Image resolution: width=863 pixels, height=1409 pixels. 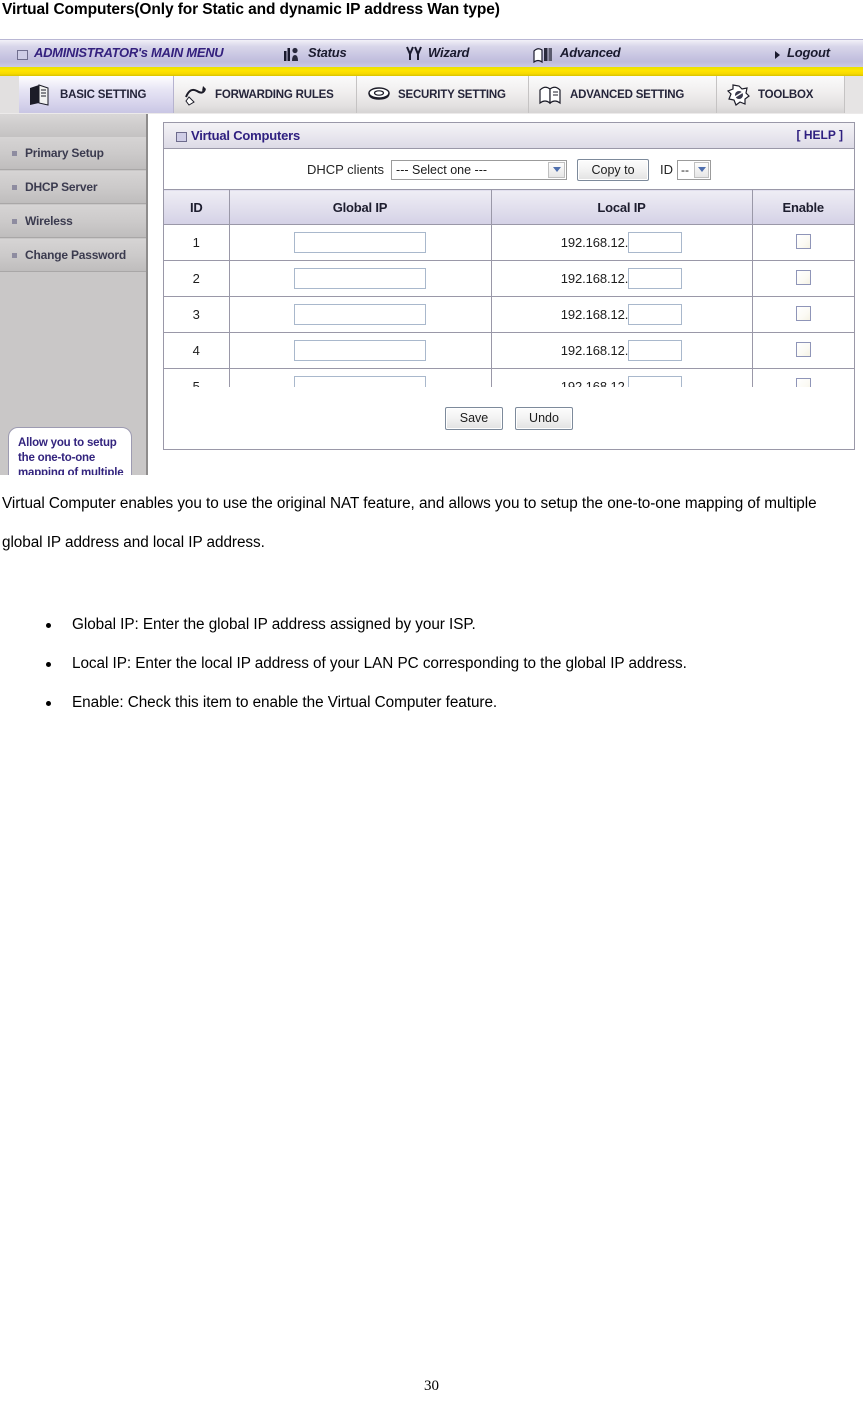 I want to click on tab-forwarding-rules: FORWARDING RULES, so click(x=265, y=94).